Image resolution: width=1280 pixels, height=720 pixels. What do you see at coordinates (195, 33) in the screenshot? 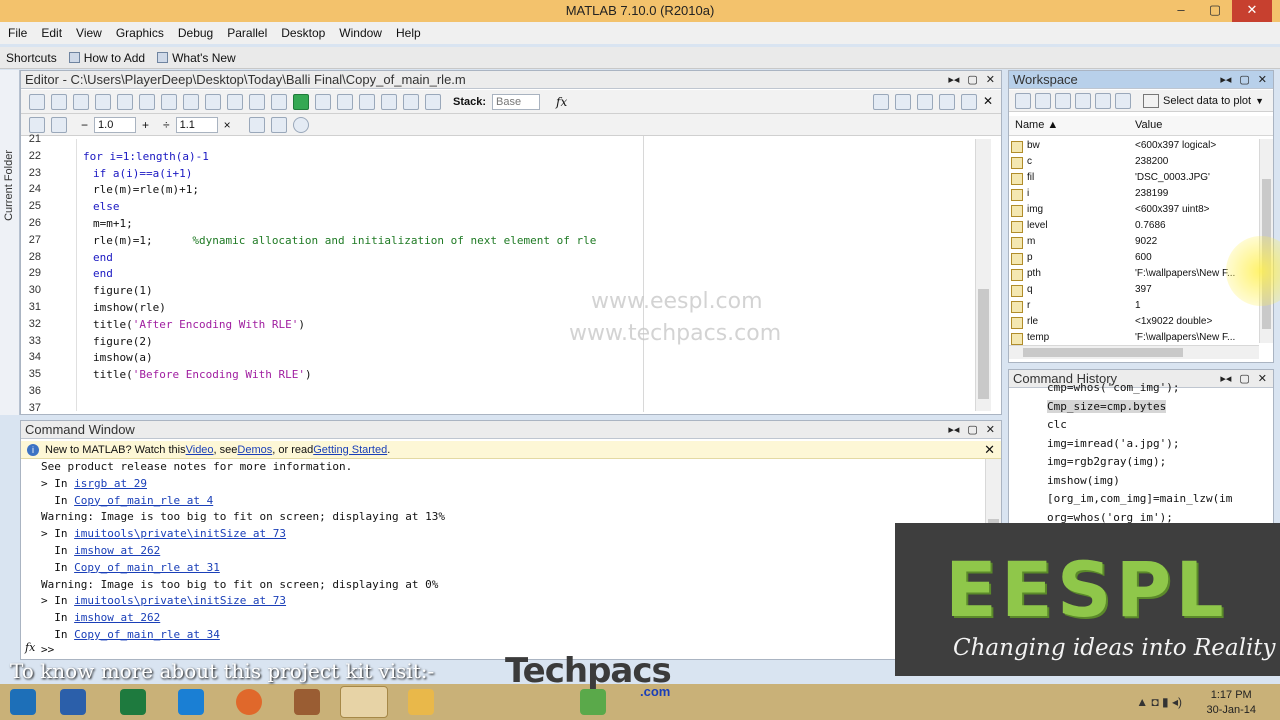
I see `menu-debug: Debug` at bounding box center [195, 33].